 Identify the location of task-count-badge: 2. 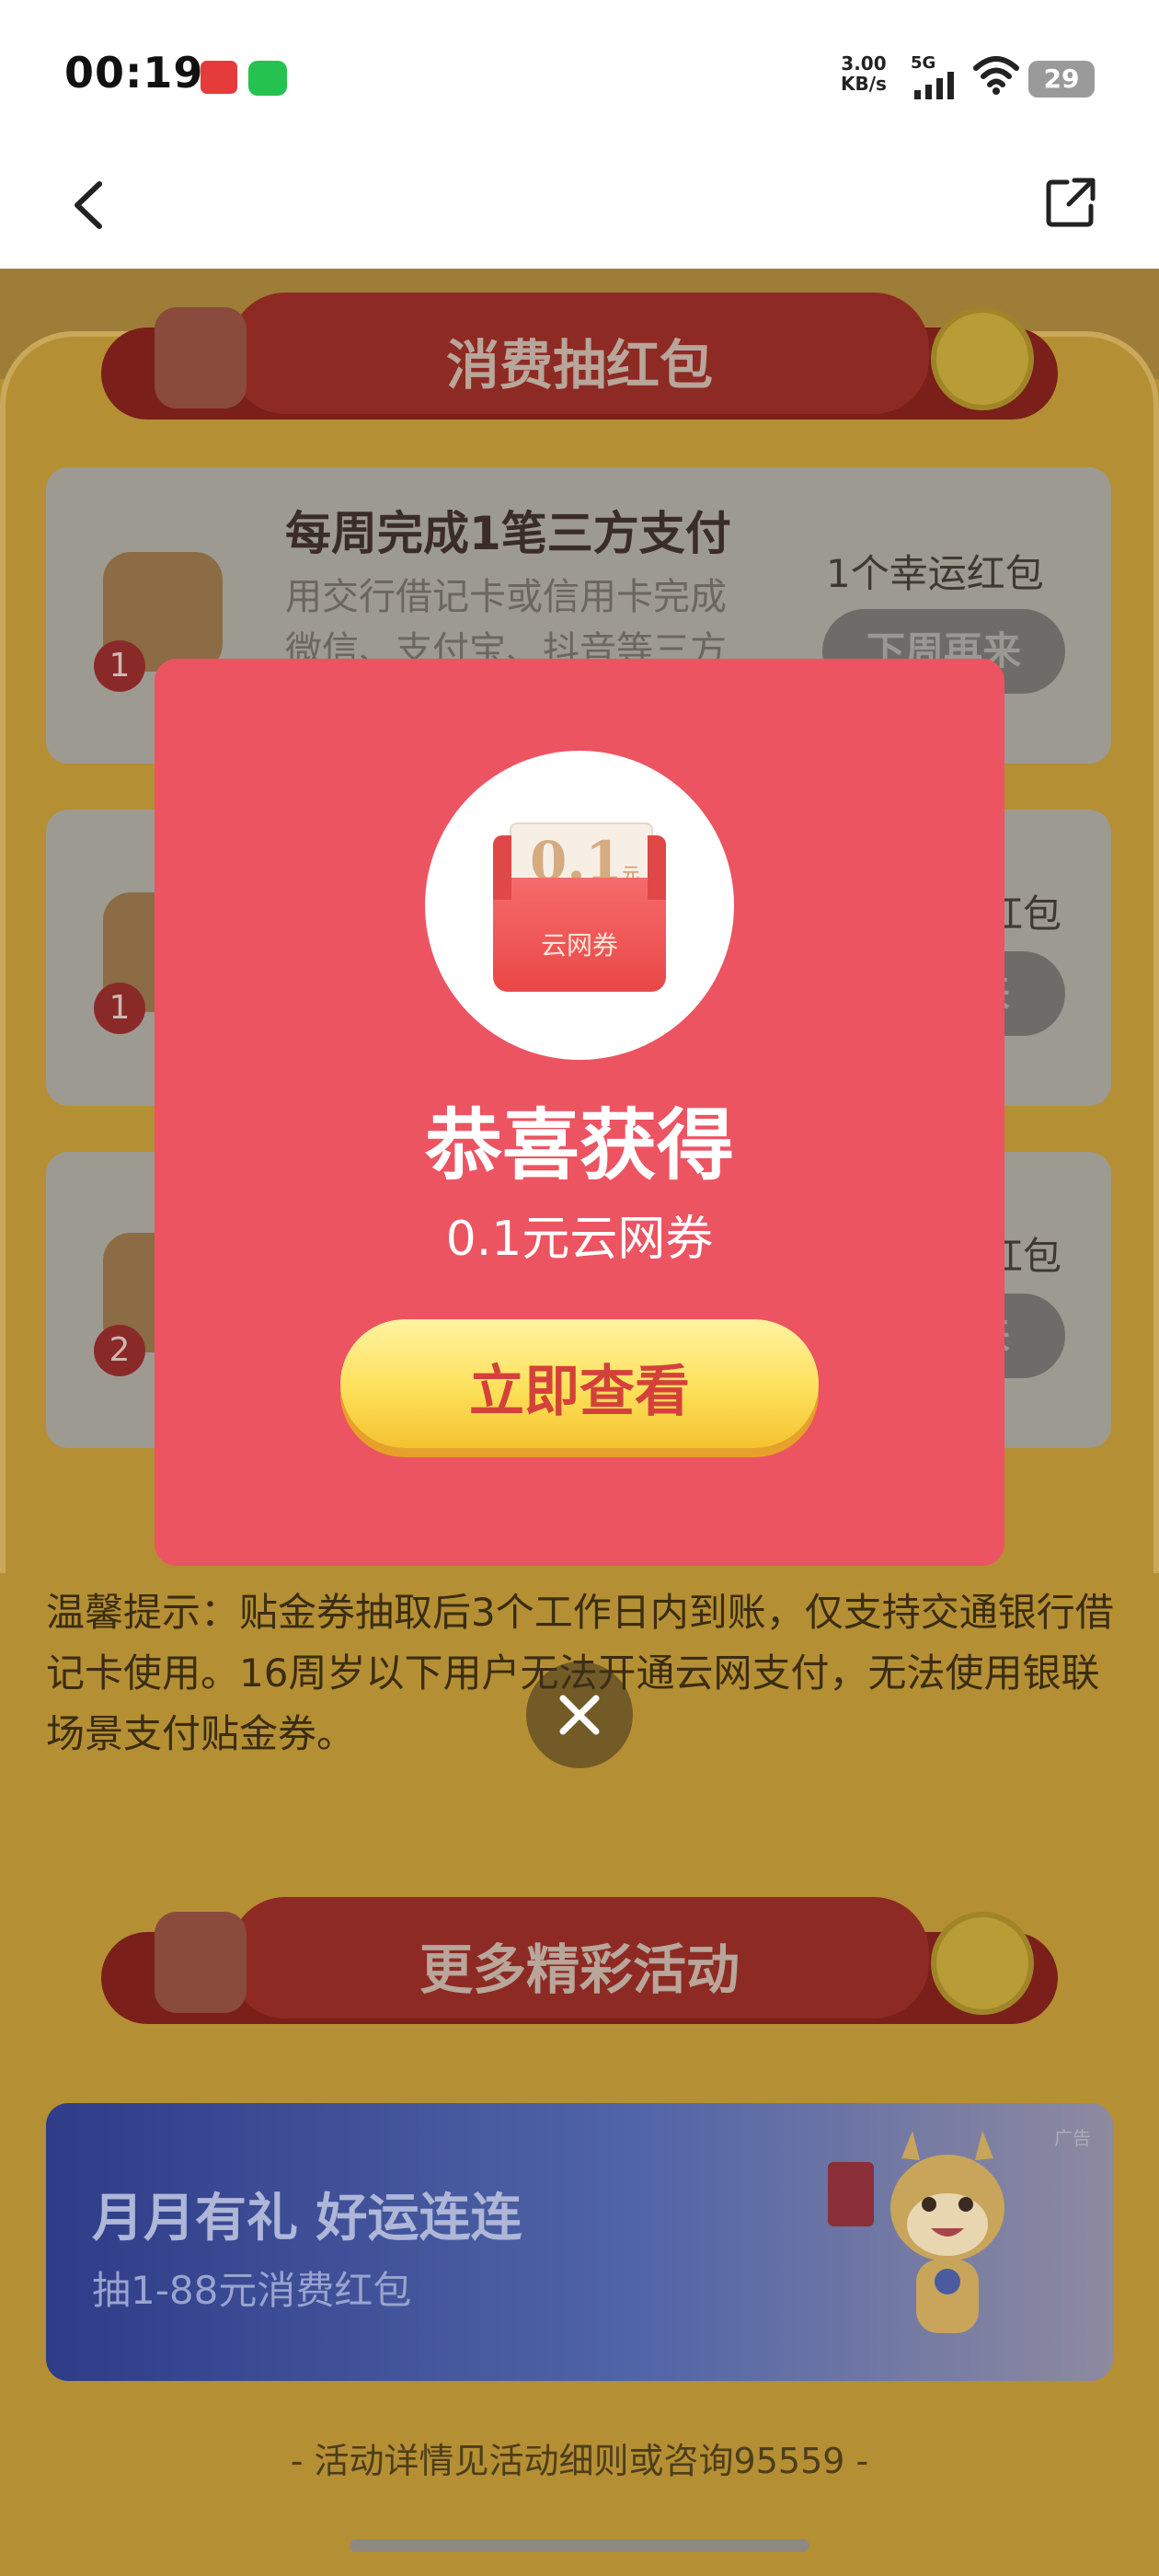
(119, 1350).